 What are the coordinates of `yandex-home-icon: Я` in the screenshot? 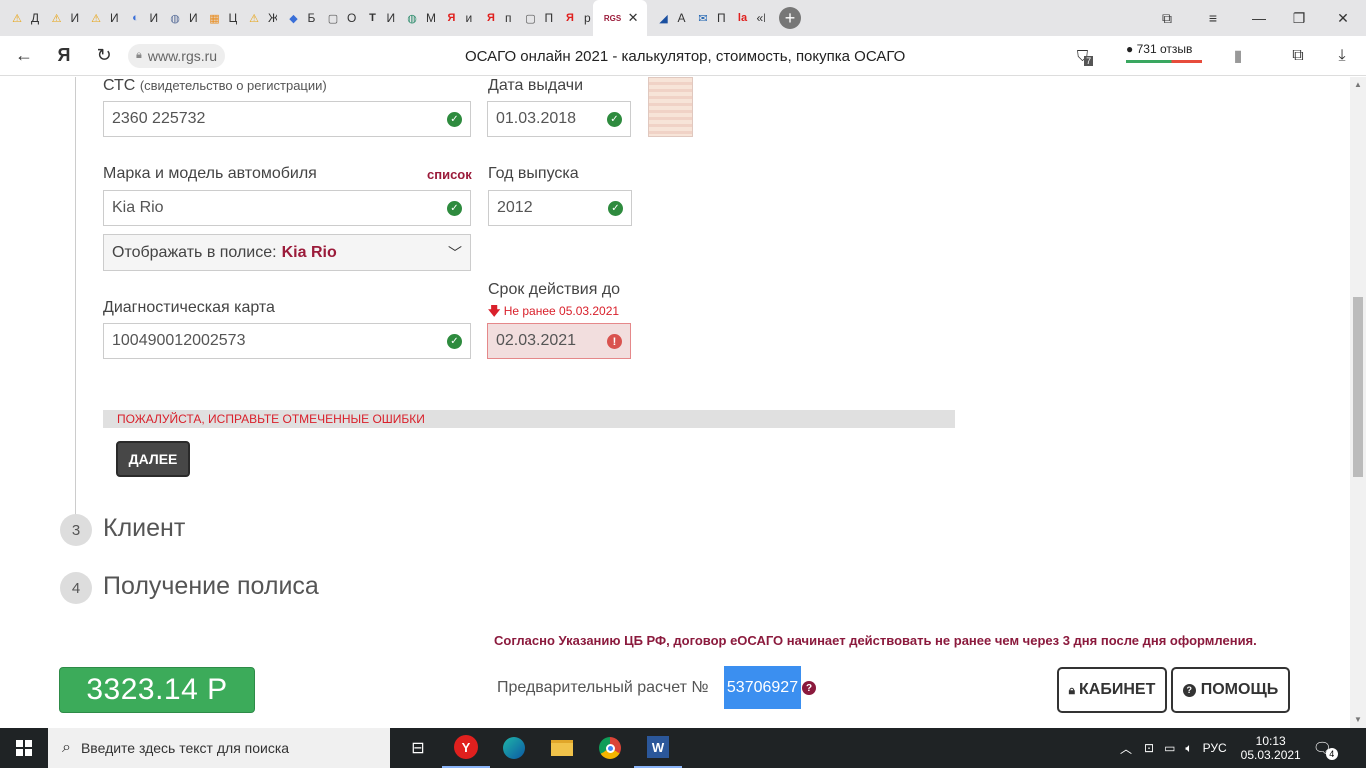 It's located at (64, 56).